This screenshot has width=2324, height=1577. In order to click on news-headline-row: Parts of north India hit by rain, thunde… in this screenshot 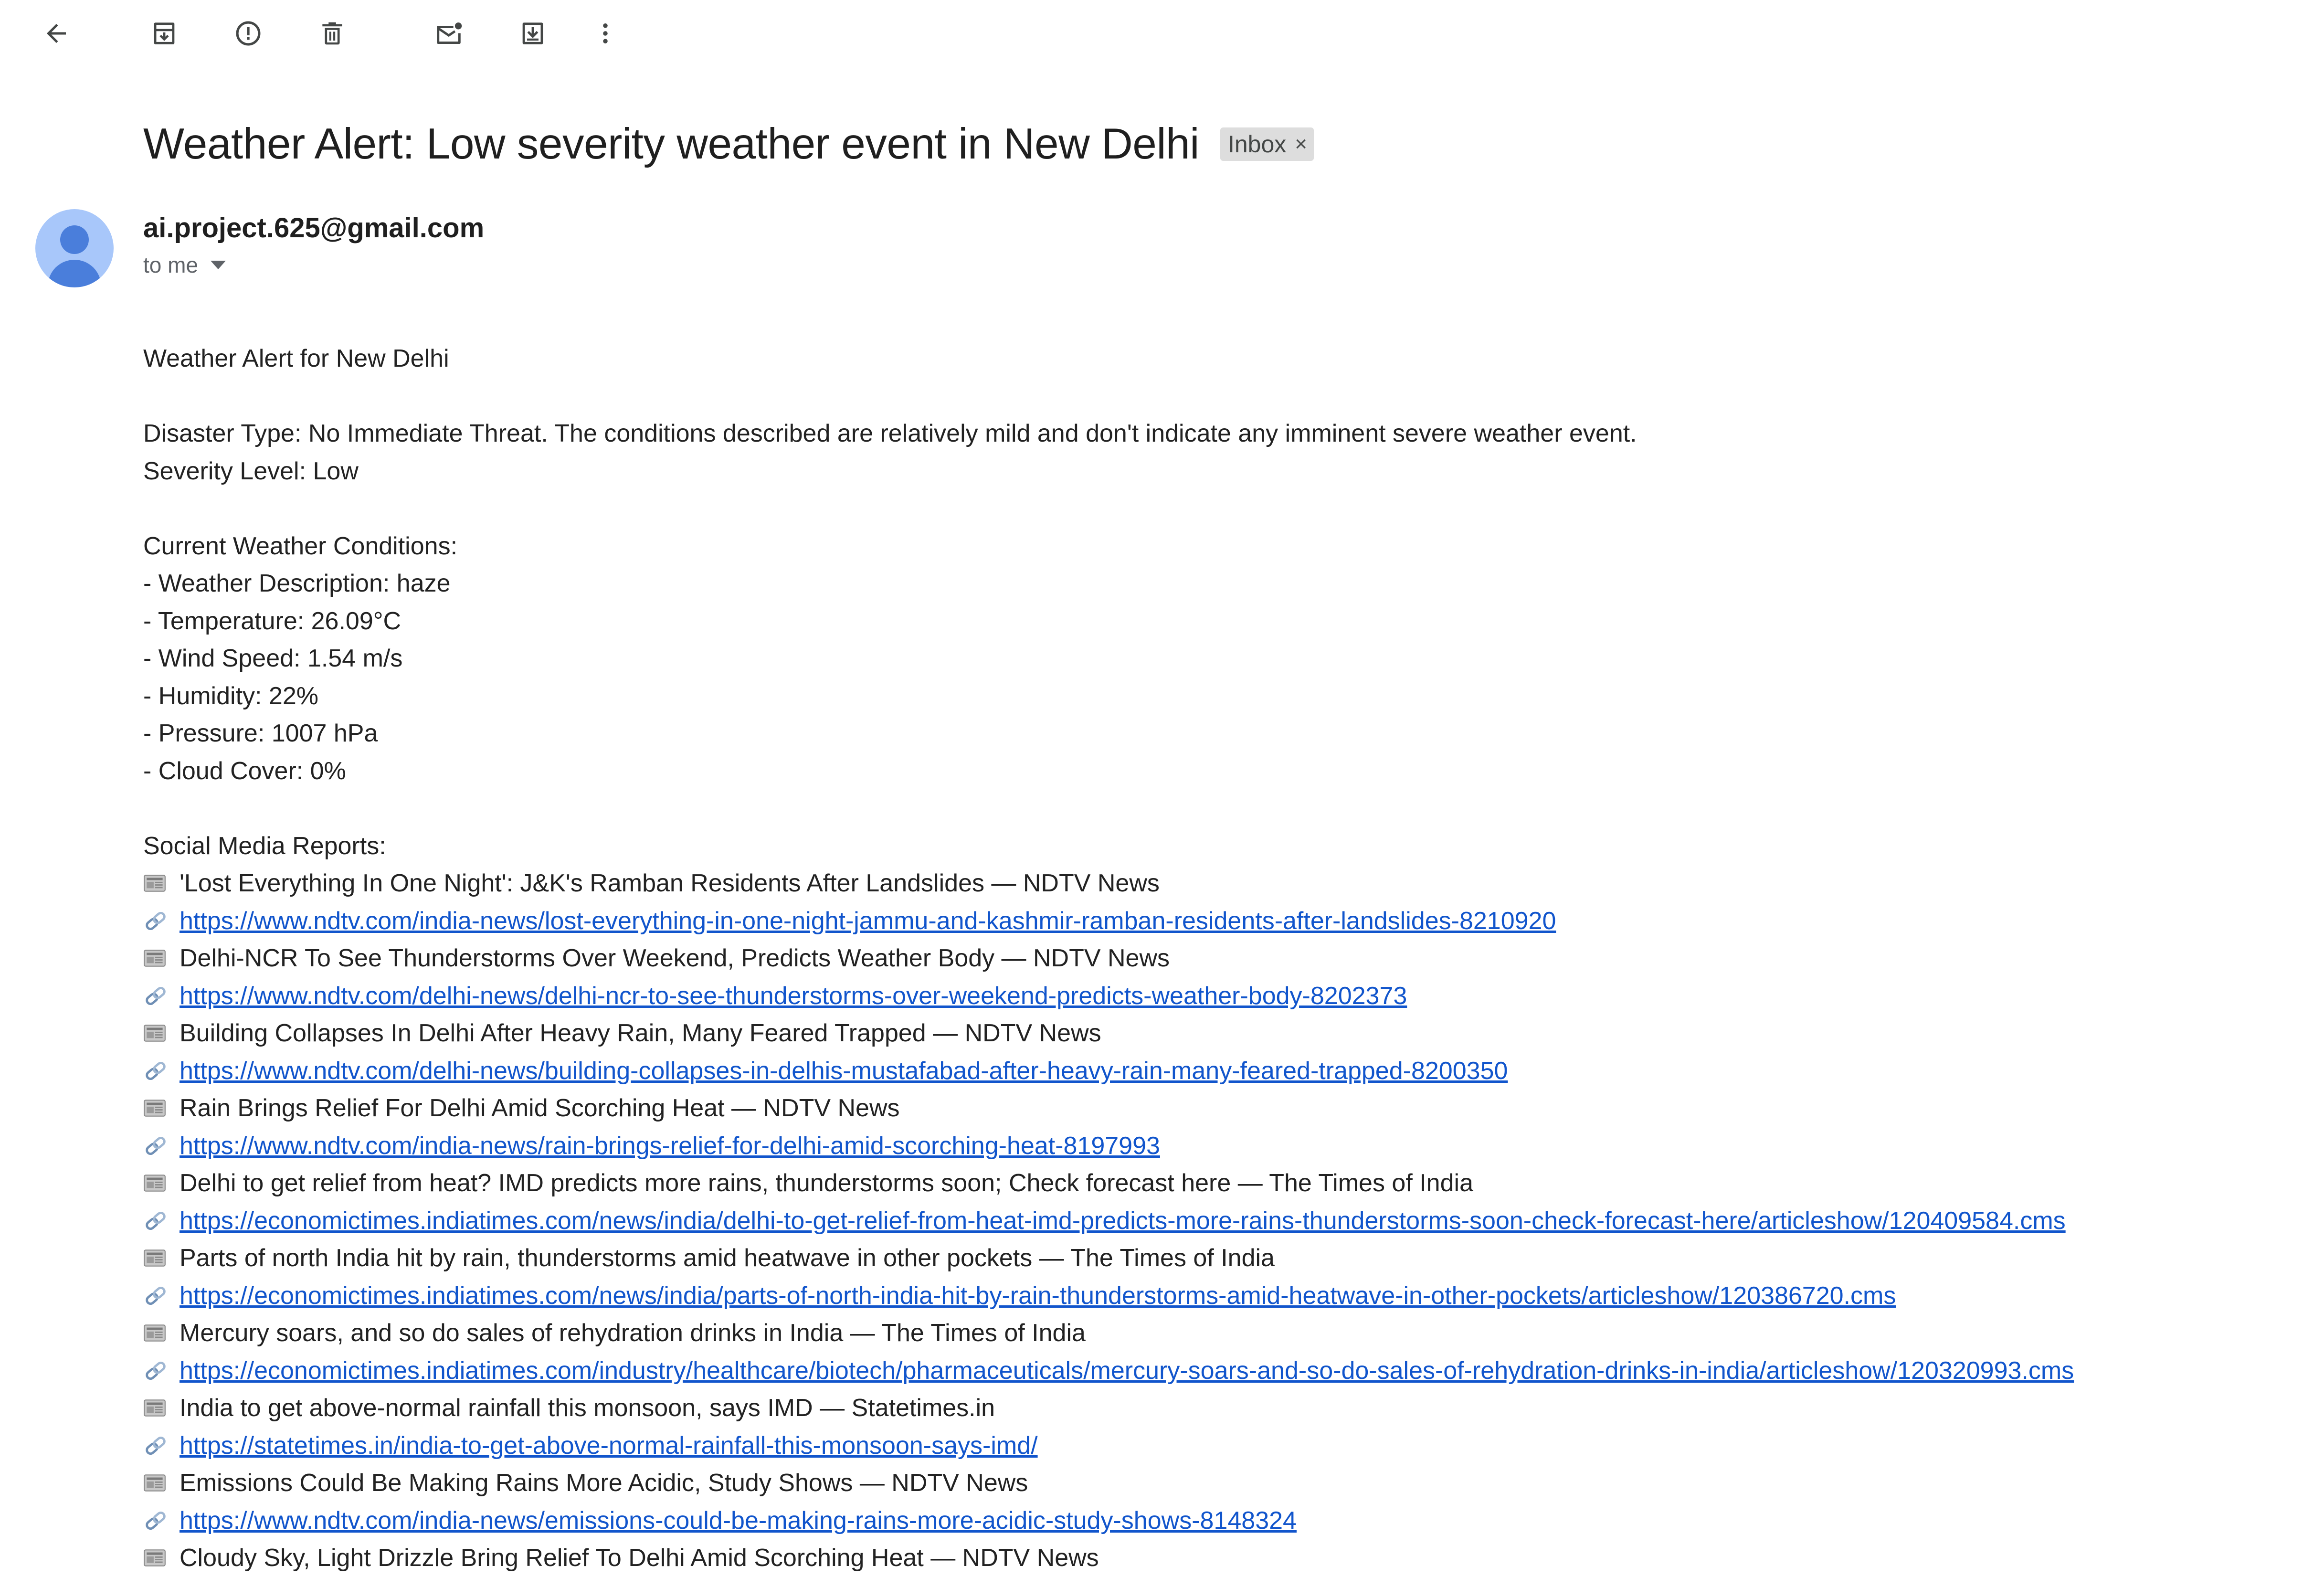, I will do `click(1217, 1258)`.